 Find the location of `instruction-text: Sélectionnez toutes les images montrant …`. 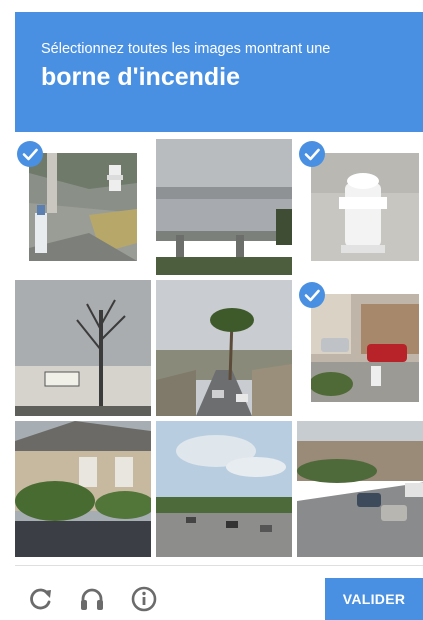

instruction-text: Sélectionnez toutes les images montrant … is located at coordinates (186, 49).